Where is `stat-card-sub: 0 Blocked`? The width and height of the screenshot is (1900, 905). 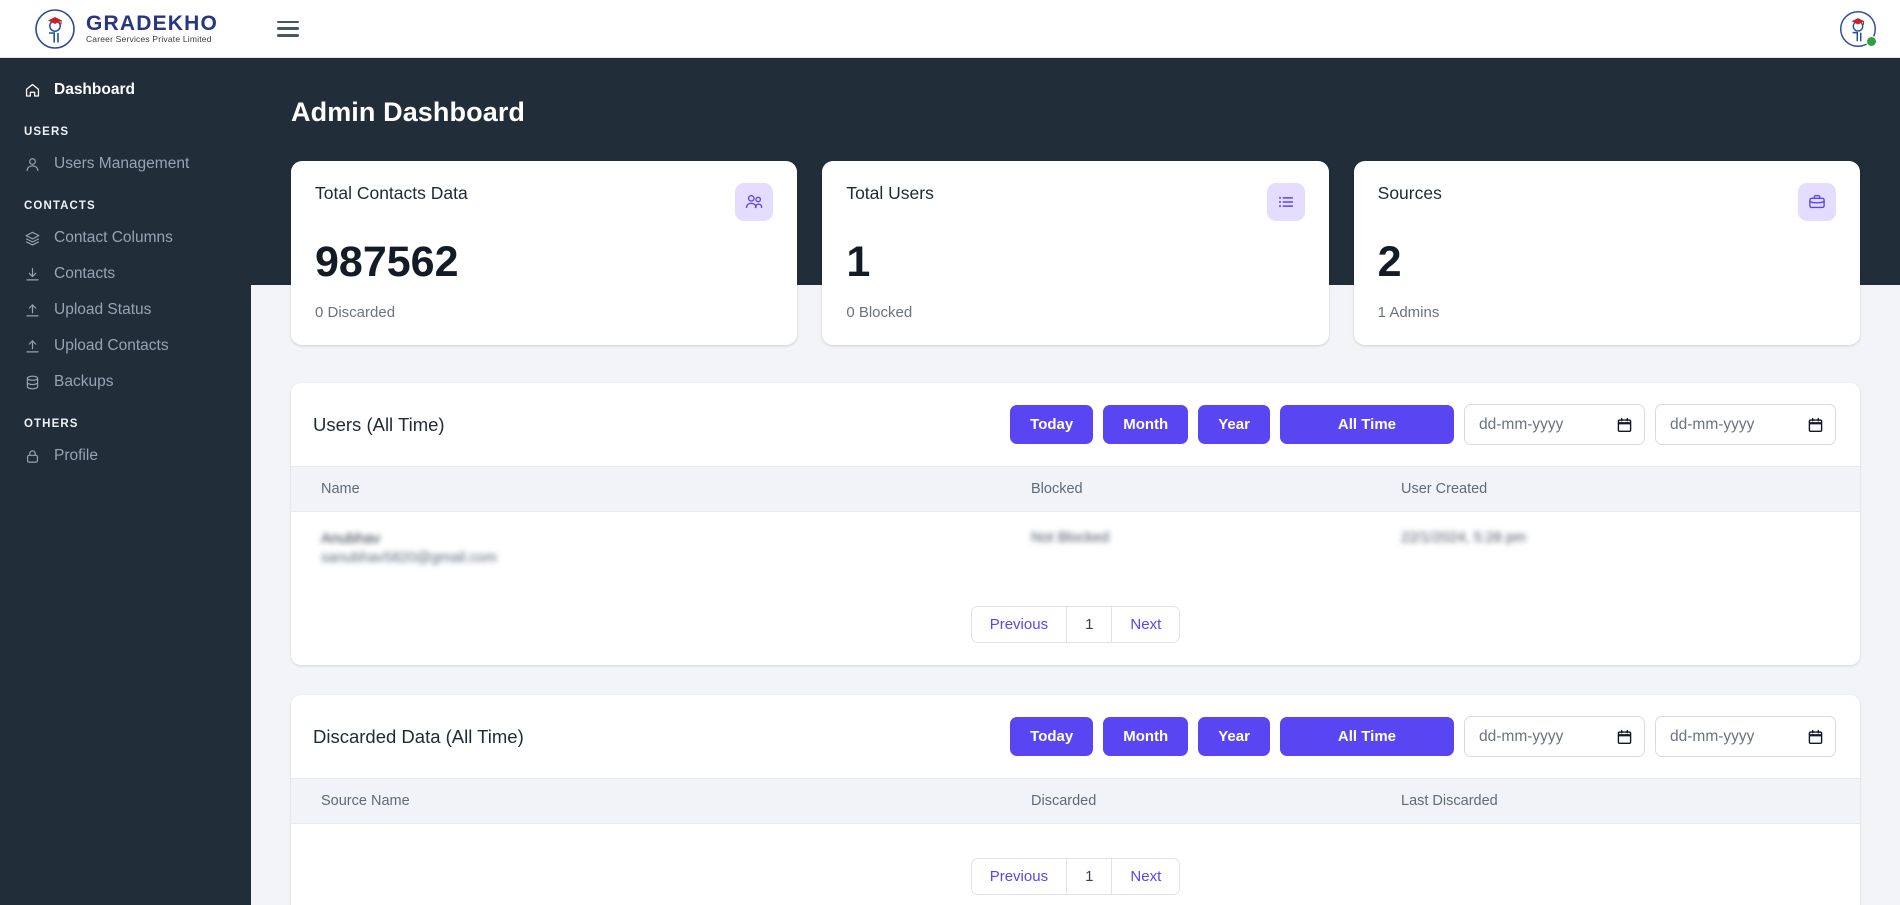
stat-card-sub: 0 Blocked is located at coordinates (879, 312).